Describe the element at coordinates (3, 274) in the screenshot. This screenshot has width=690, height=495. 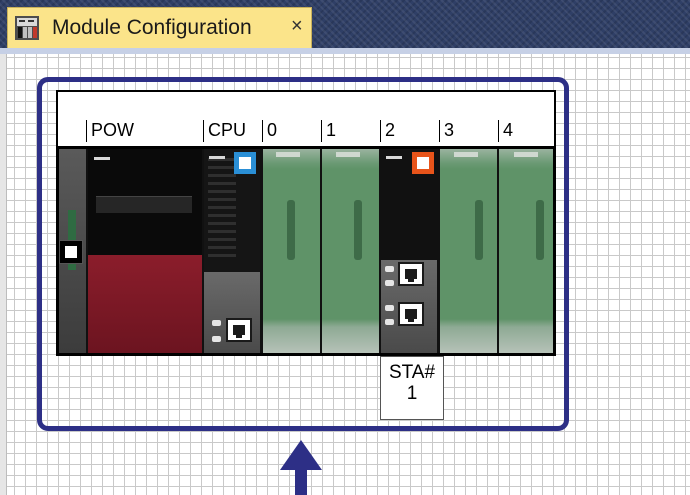
I see `canvas-left-border` at that location.